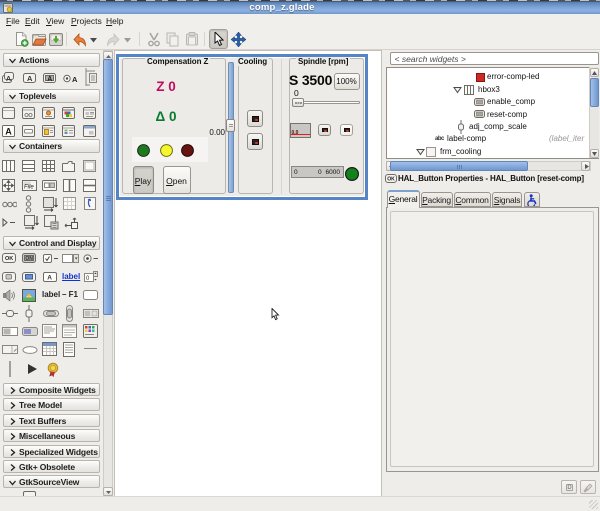 This screenshot has height=511, width=600. What do you see at coordinates (29, 188) in the screenshot?
I see `svg-text: File` at bounding box center [29, 188].